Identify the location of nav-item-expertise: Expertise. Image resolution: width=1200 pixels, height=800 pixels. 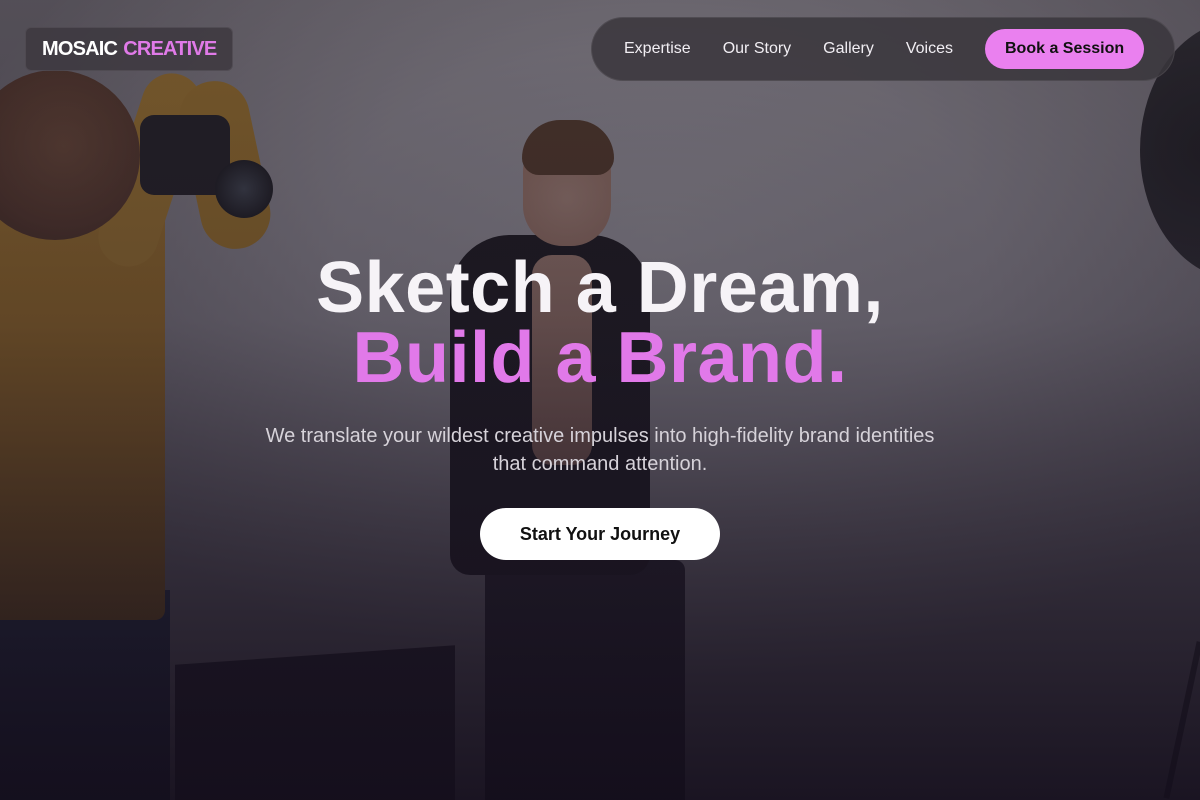
(657, 49).